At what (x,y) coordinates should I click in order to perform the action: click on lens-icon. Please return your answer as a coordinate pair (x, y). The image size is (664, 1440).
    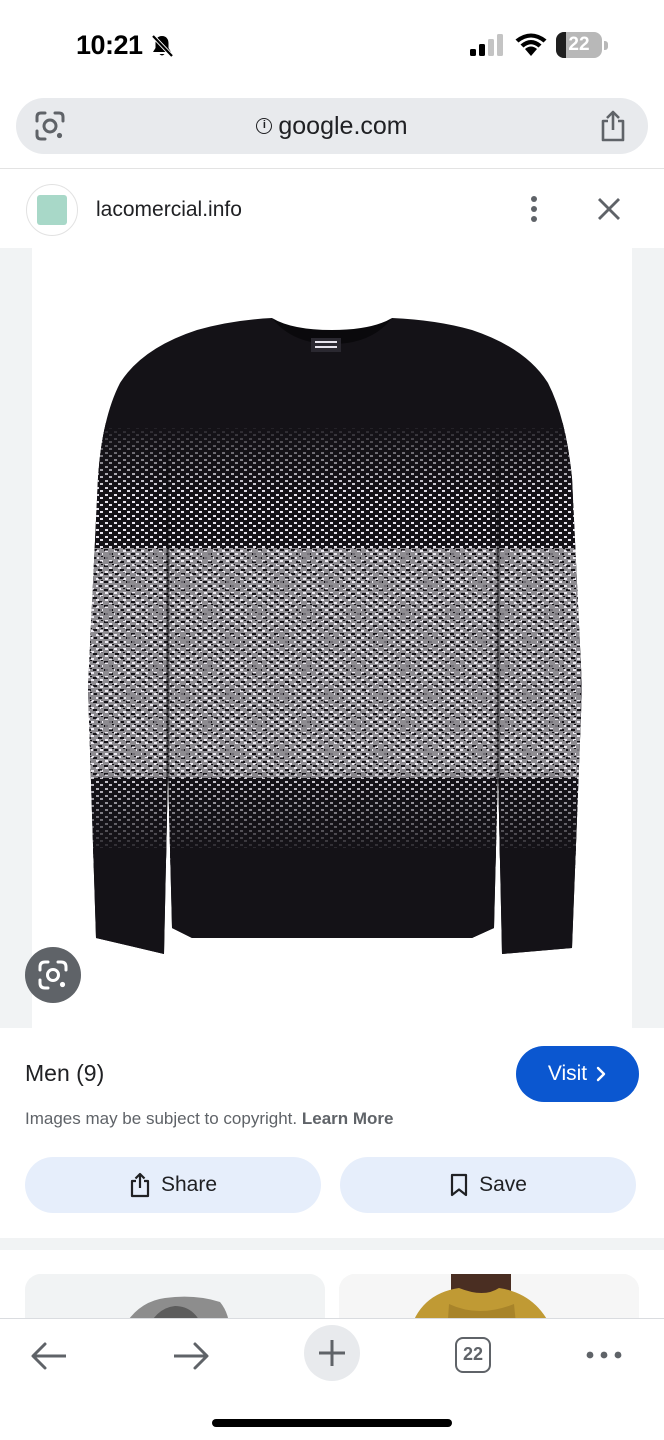
    Looking at the image, I should click on (53, 975).